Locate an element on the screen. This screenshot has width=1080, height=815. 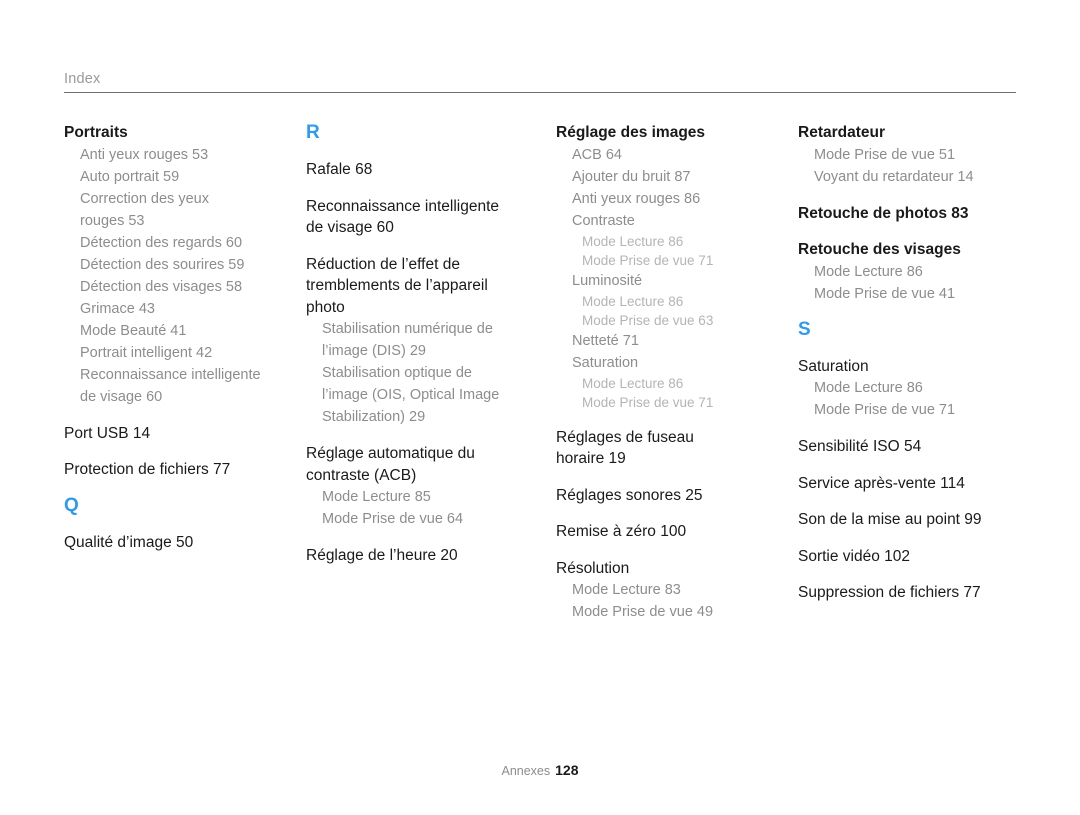
index-section-letter: R is located at coordinates (313, 132).